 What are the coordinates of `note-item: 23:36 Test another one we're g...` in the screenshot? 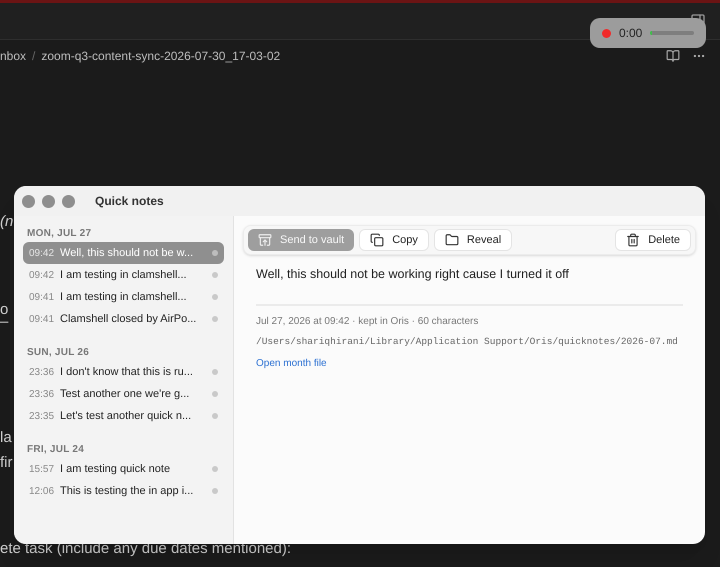 It's located at (123, 394).